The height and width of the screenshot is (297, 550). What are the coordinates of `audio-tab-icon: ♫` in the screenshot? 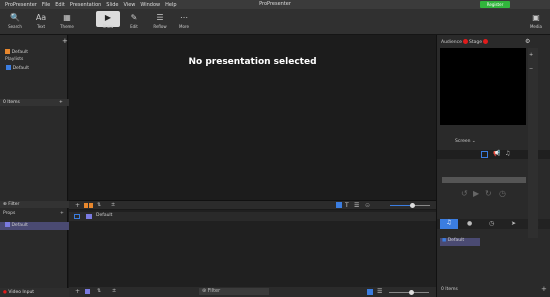 It's located at (449, 224).